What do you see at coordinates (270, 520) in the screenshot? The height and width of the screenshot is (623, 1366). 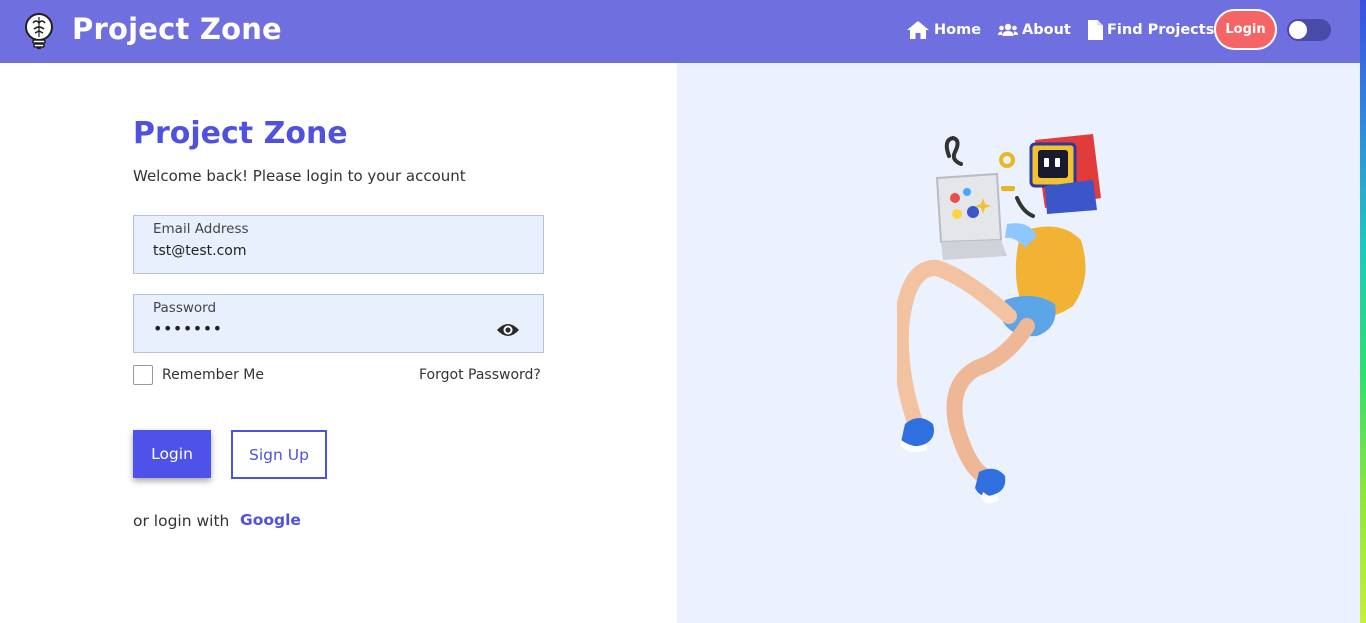 I see `google-login-link: Google` at bounding box center [270, 520].